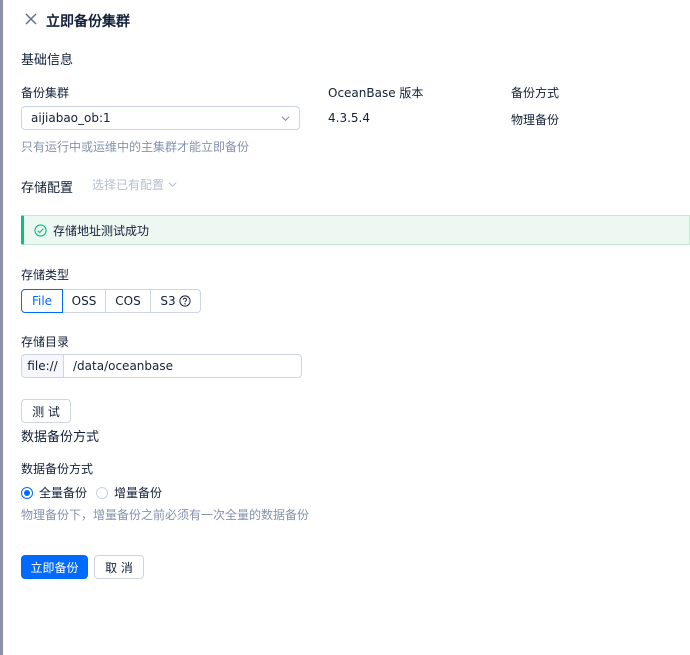 Image resolution: width=690 pixels, height=655 pixels. Describe the element at coordinates (535, 120) in the screenshot. I see `backup-method-value: 物理备份` at that location.